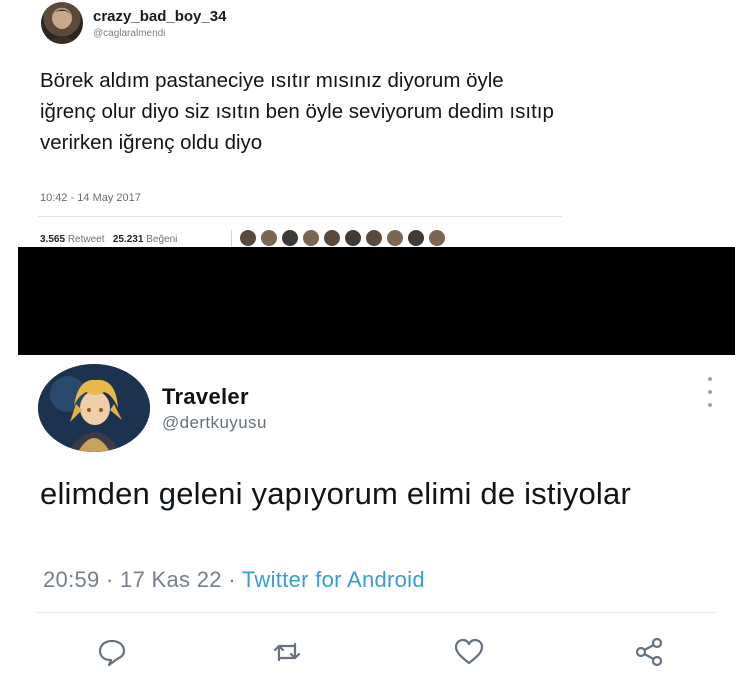 Image resolution: width=735 pixels, height=674 pixels. Describe the element at coordinates (649, 652) in the screenshot. I see `share-icon` at that location.